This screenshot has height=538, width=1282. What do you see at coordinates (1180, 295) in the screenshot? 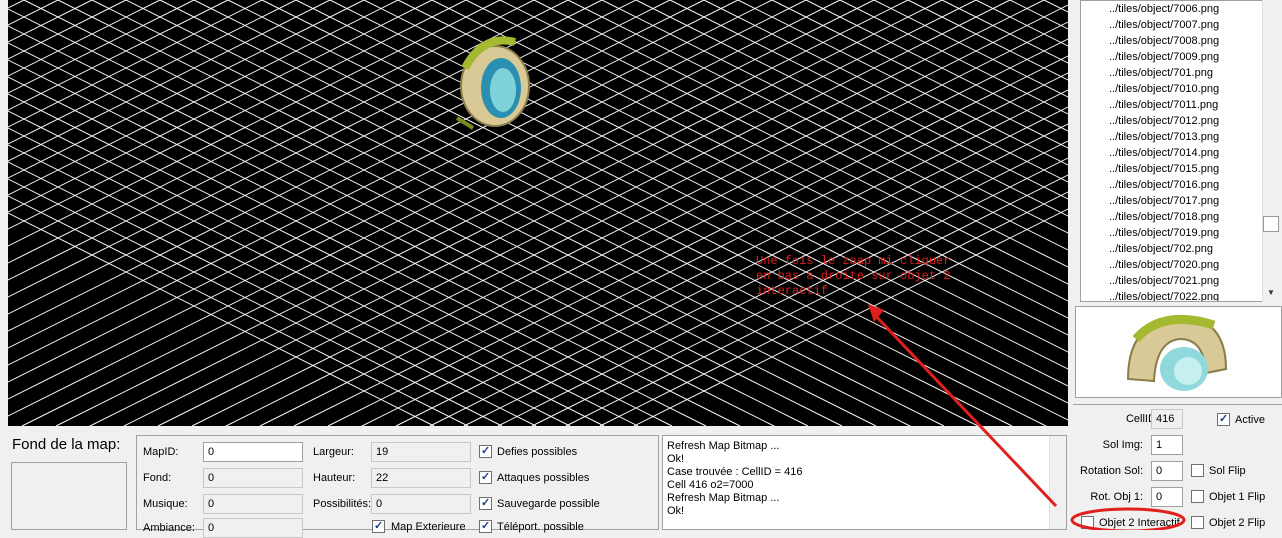
I see `tile-list-item: ../tiles/object/7022.png` at bounding box center [1180, 295].